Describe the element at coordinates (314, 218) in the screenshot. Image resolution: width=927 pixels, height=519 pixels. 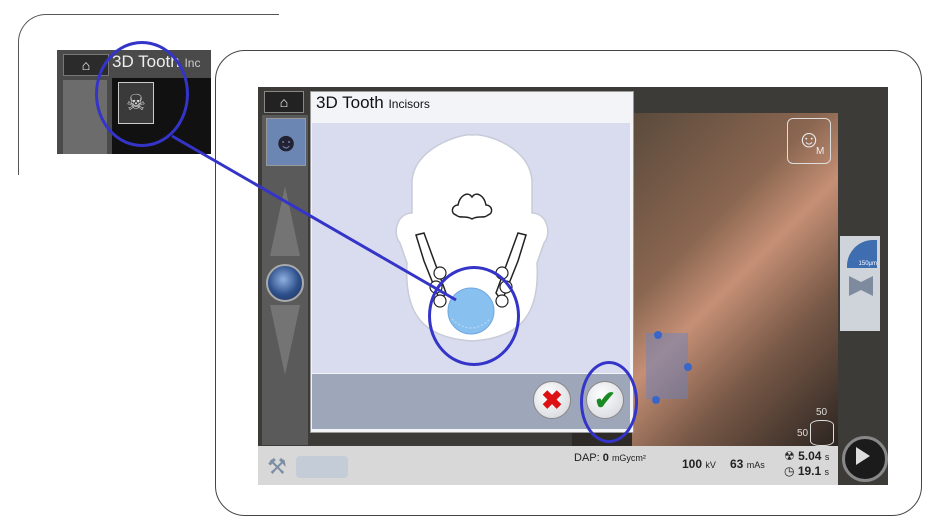
I see `callout-connector` at that location.